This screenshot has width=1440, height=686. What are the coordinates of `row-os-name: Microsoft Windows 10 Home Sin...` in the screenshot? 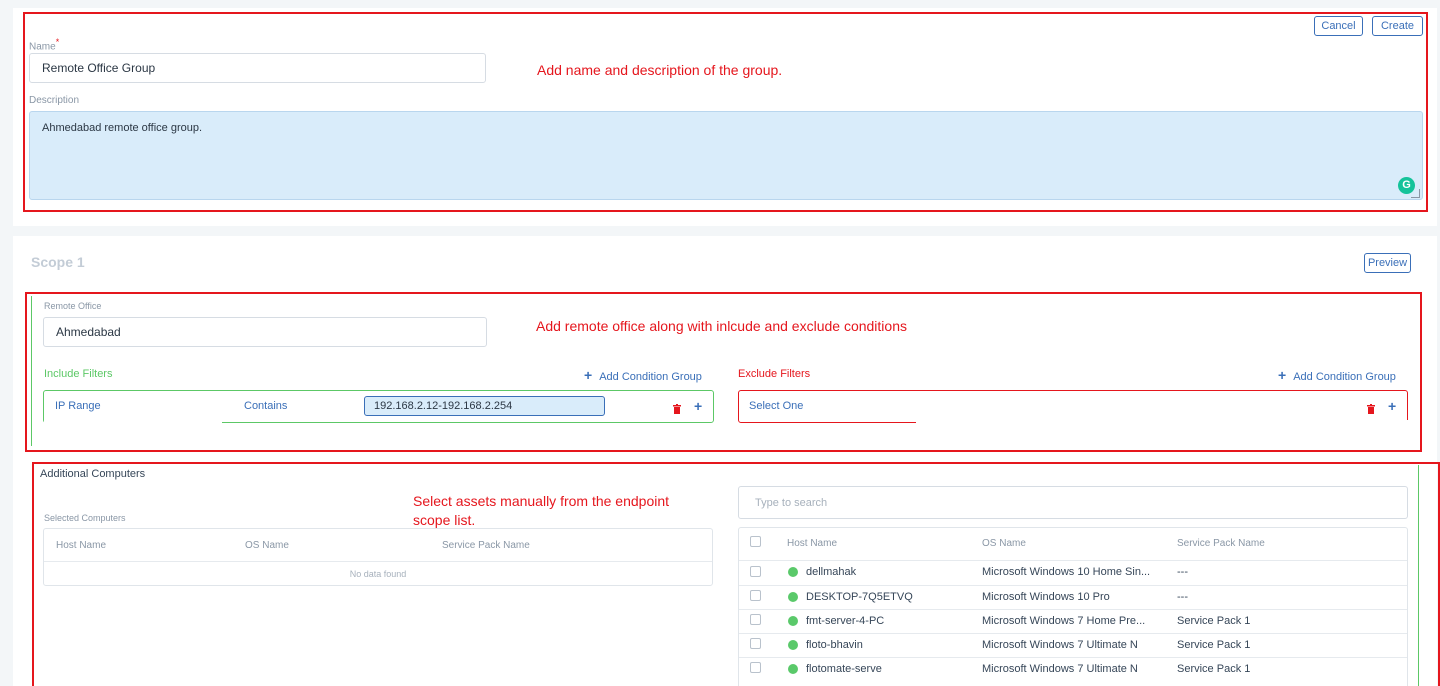 It's located at (1066, 572).